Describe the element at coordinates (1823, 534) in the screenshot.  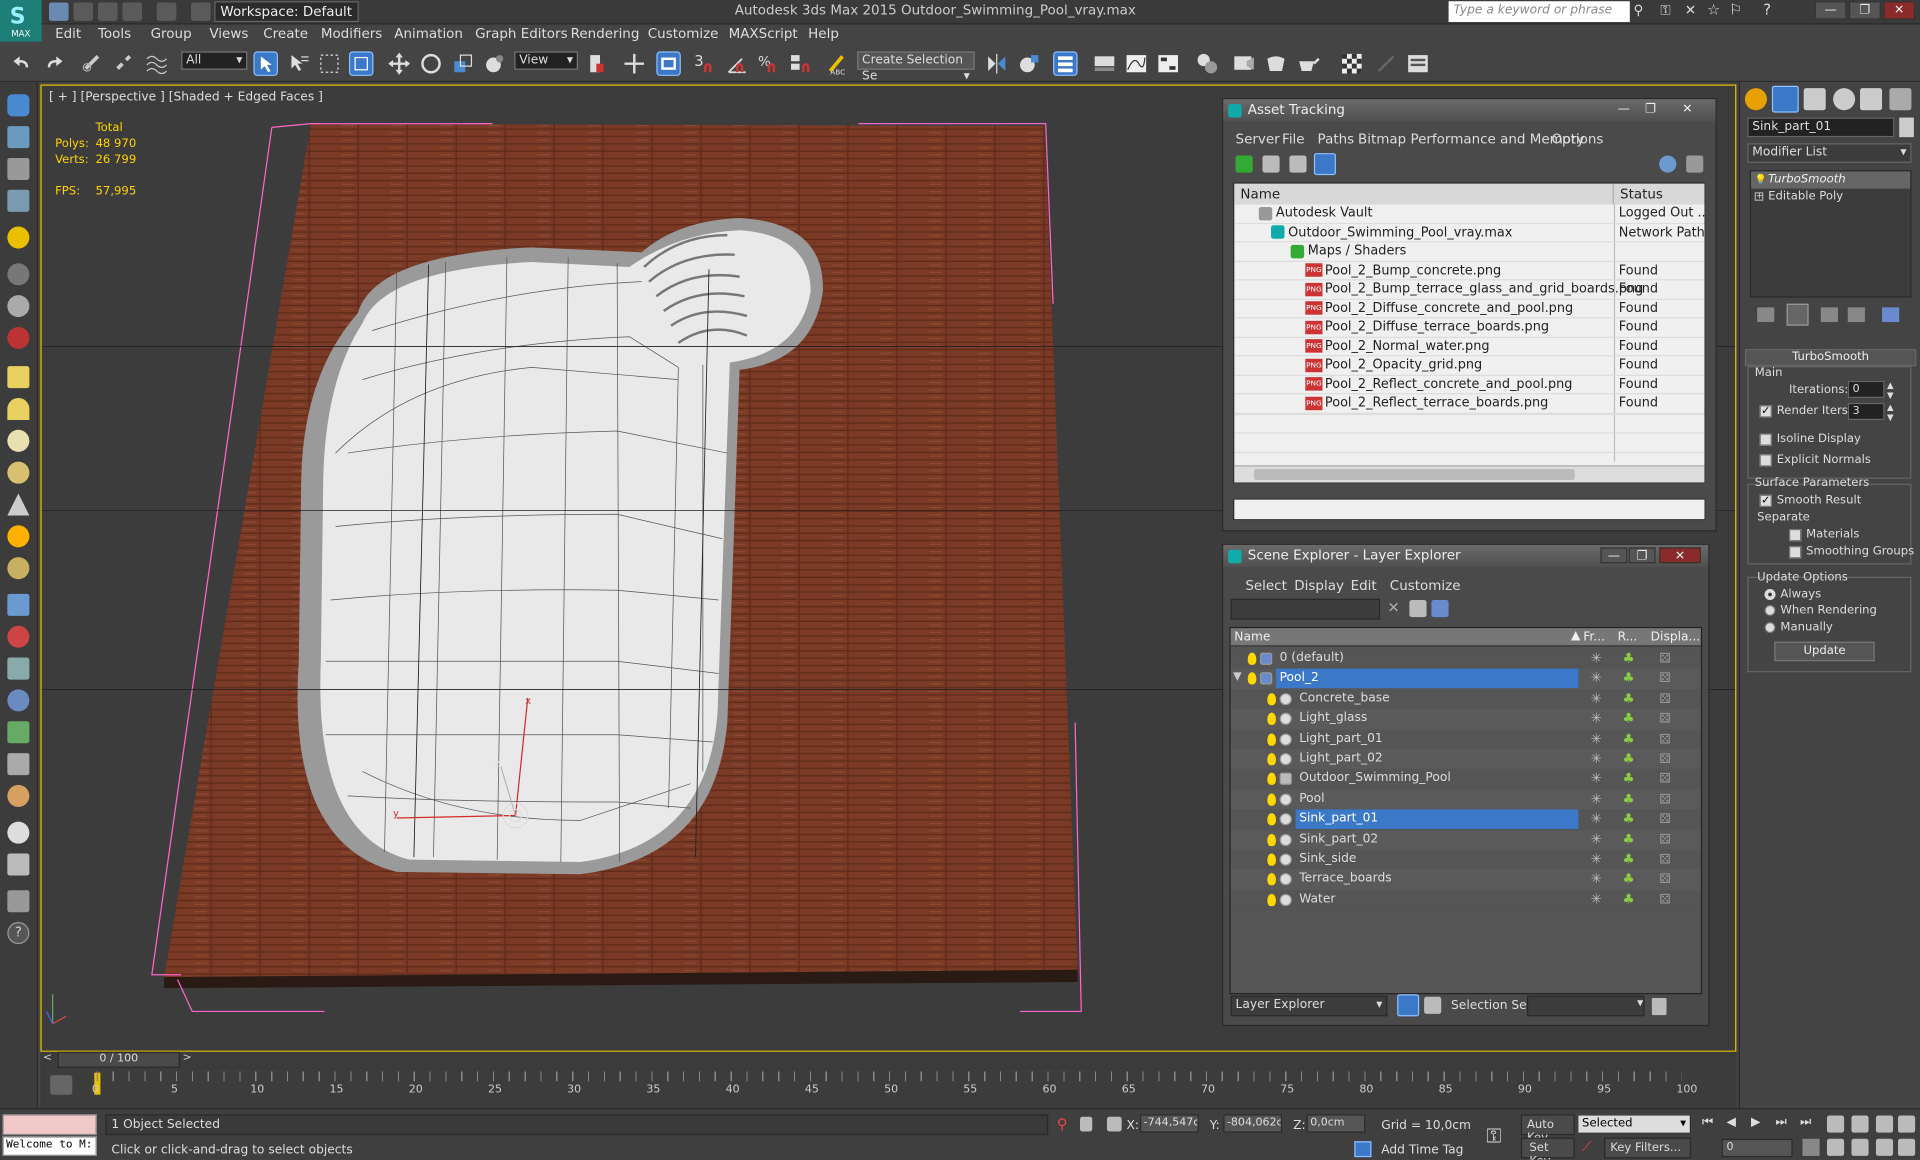
I see `materials-checkbox: Materials` at that location.